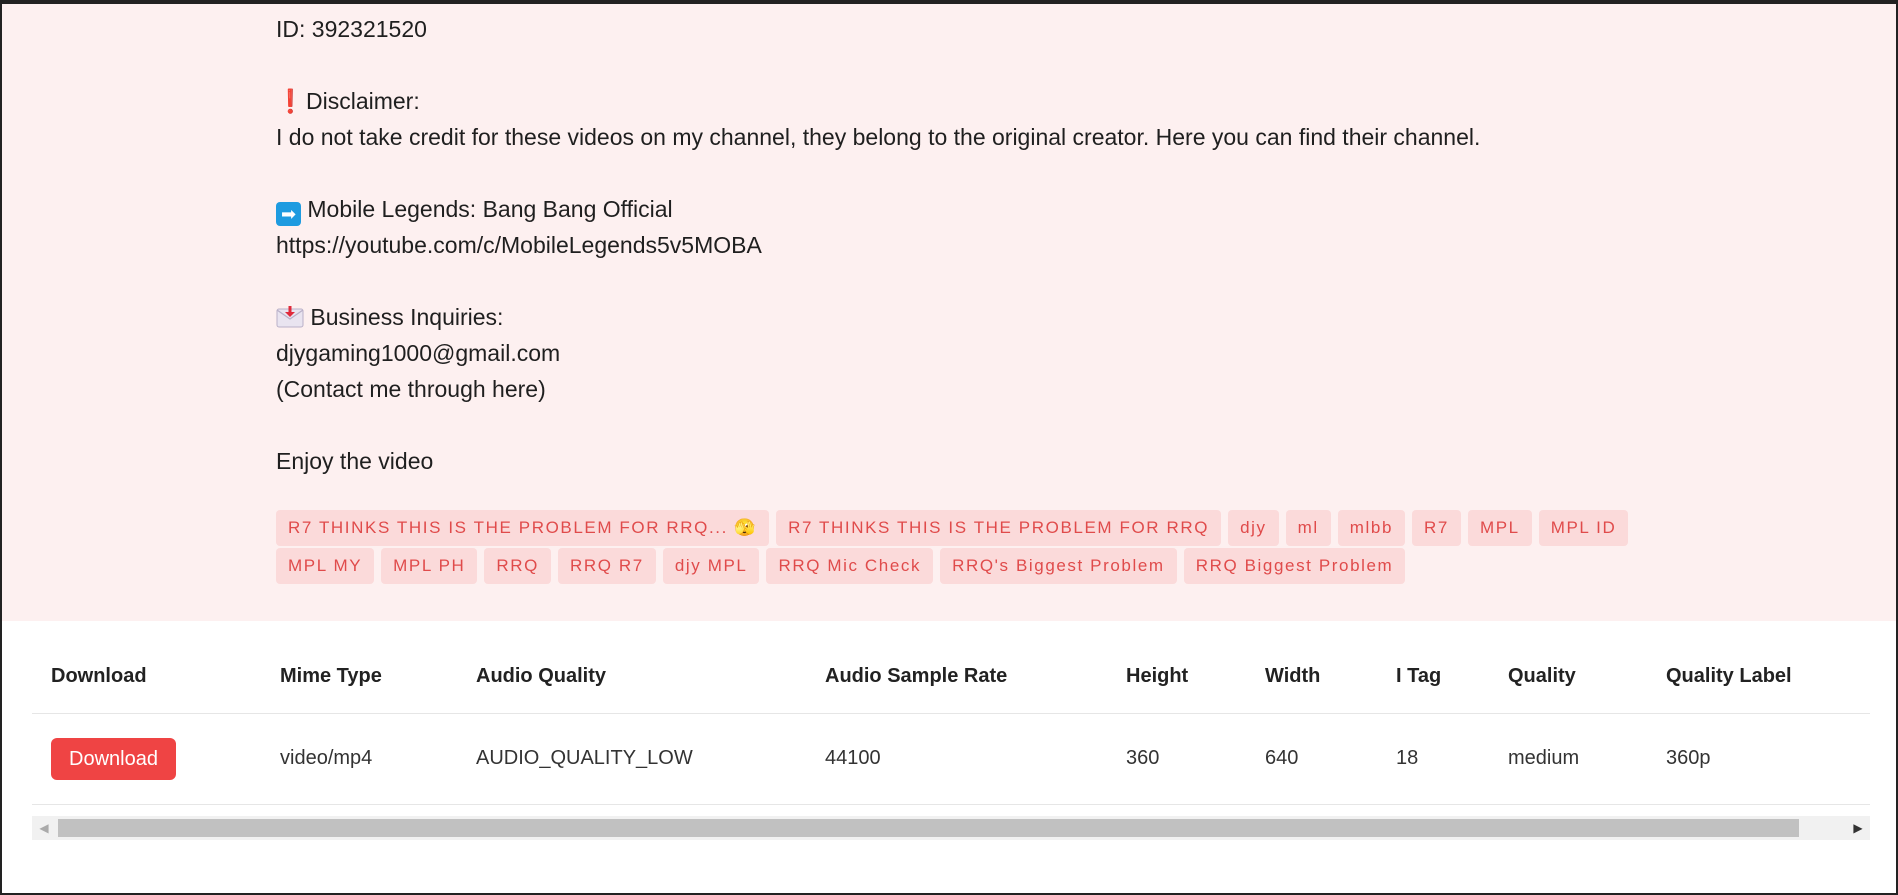  What do you see at coordinates (1253, 528) in the screenshot?
I see `tag: djy` at bounding box center [1253, 528].